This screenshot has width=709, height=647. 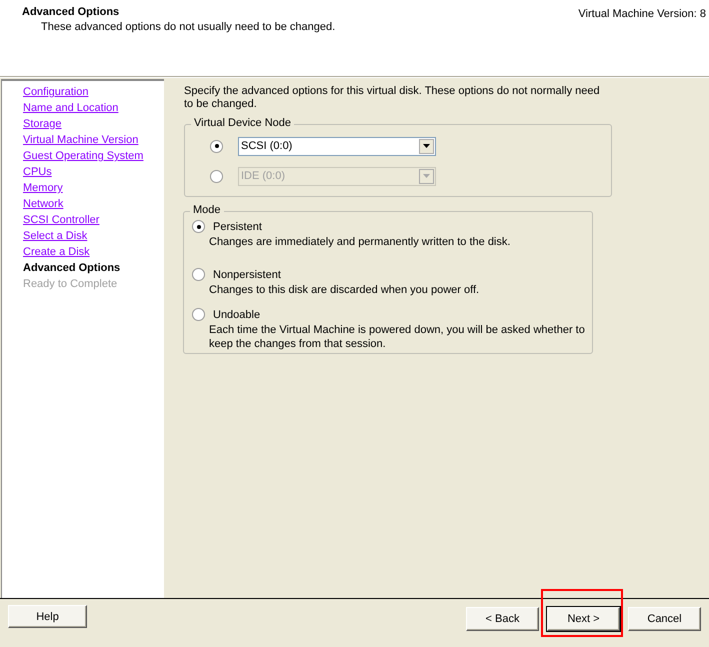 I want to click on pending-step: Ready to Complete, so click(x=70, y=284).